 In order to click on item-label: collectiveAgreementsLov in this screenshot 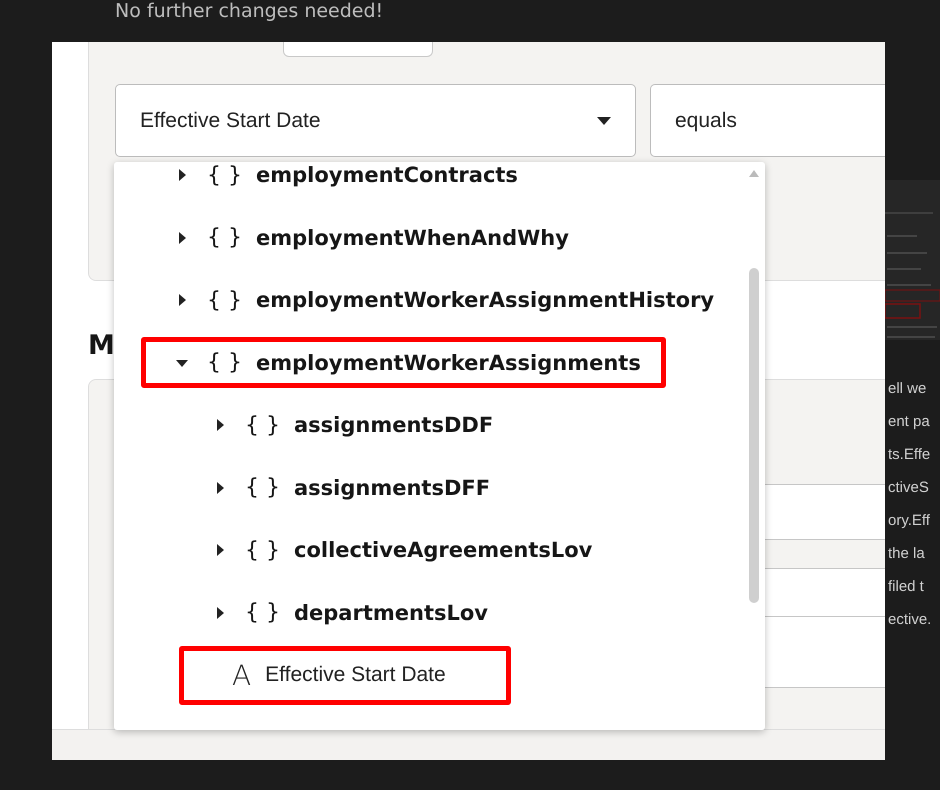, I will do `click(443, 550)`.